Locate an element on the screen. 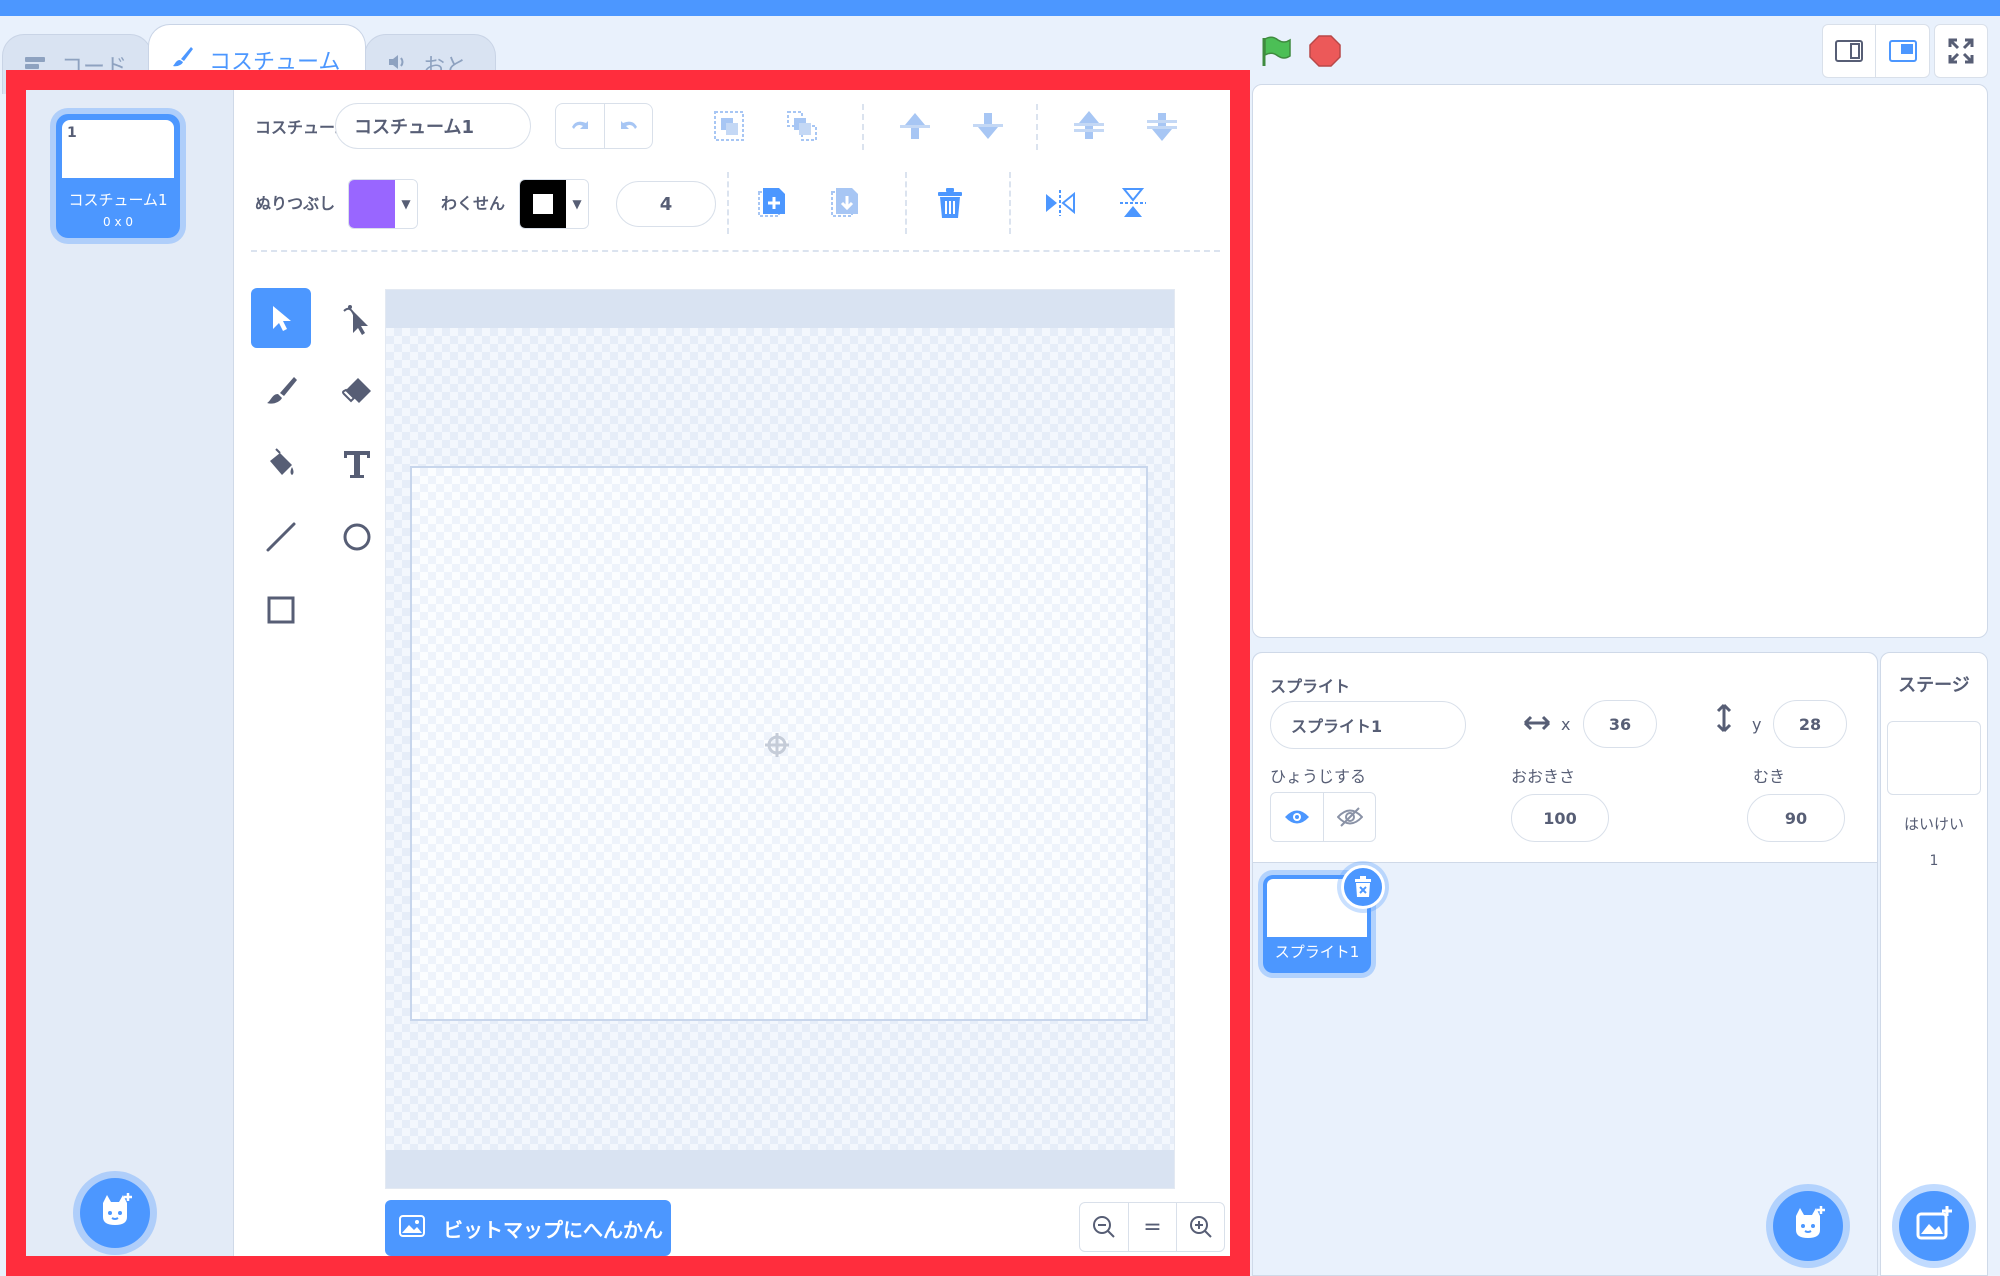 Image resolution: width=2000 pixels, height=1276 pixels. cat-plus-icon is located at coordinates (115, 1213).